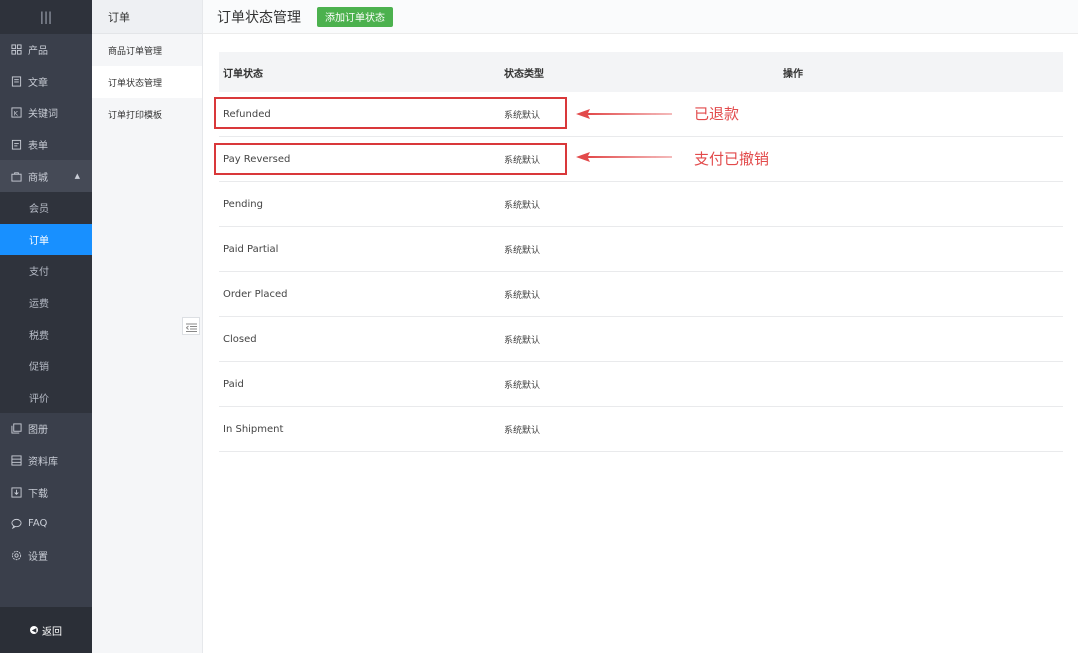 The width and height of the screenshot is (1078, 653). What do you see at coordinates (355, 16) in the screenshot?
I see `add-order-status-button: 添加订单状态` at bounding box center [355, 16].